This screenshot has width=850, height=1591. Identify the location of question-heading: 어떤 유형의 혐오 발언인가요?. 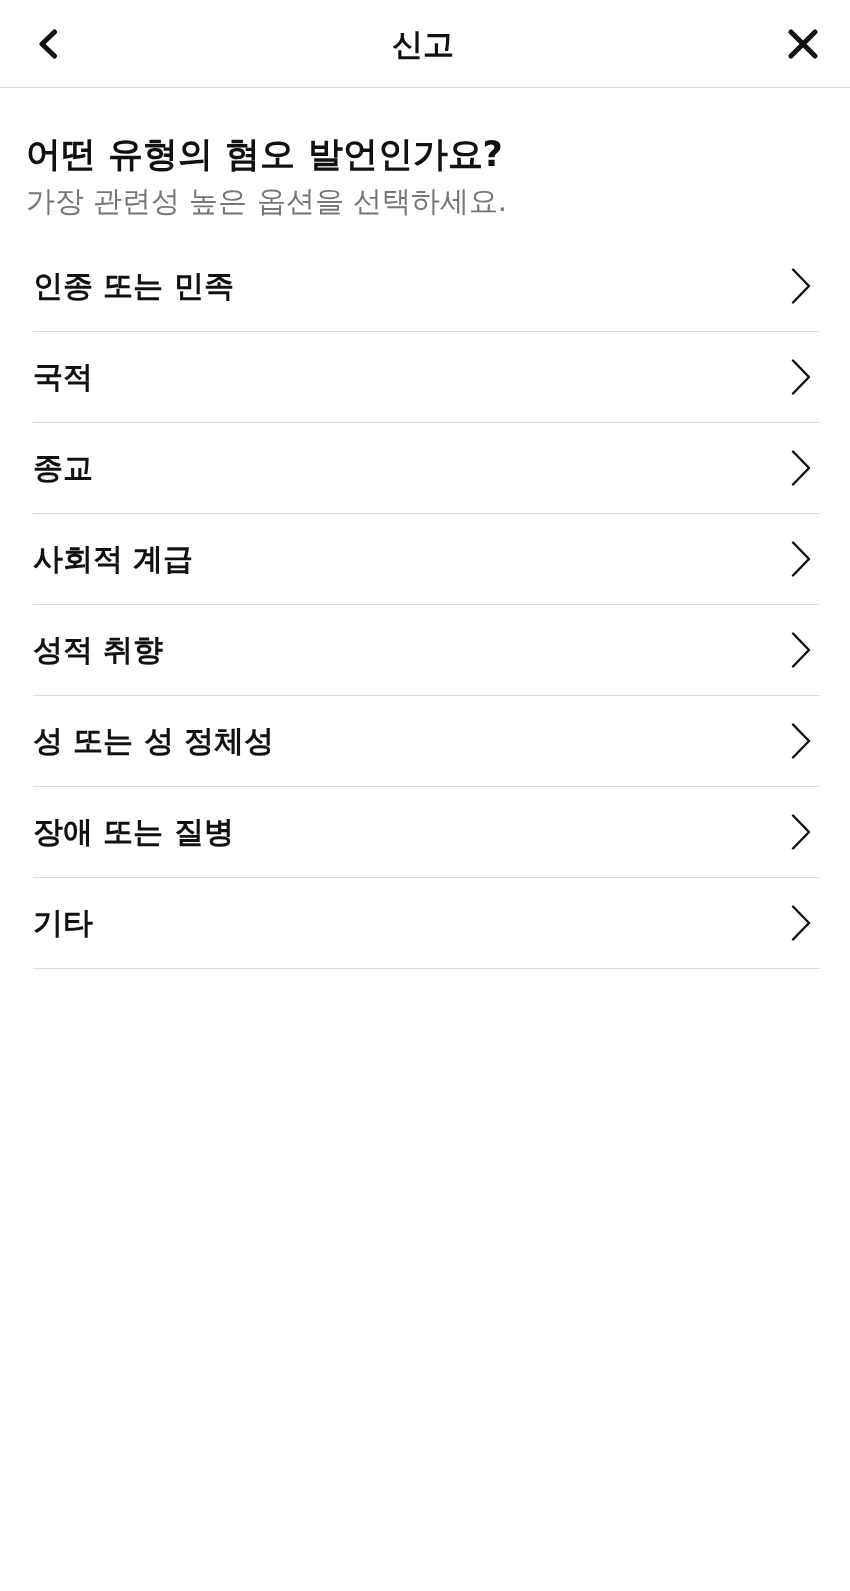
(265, 154).